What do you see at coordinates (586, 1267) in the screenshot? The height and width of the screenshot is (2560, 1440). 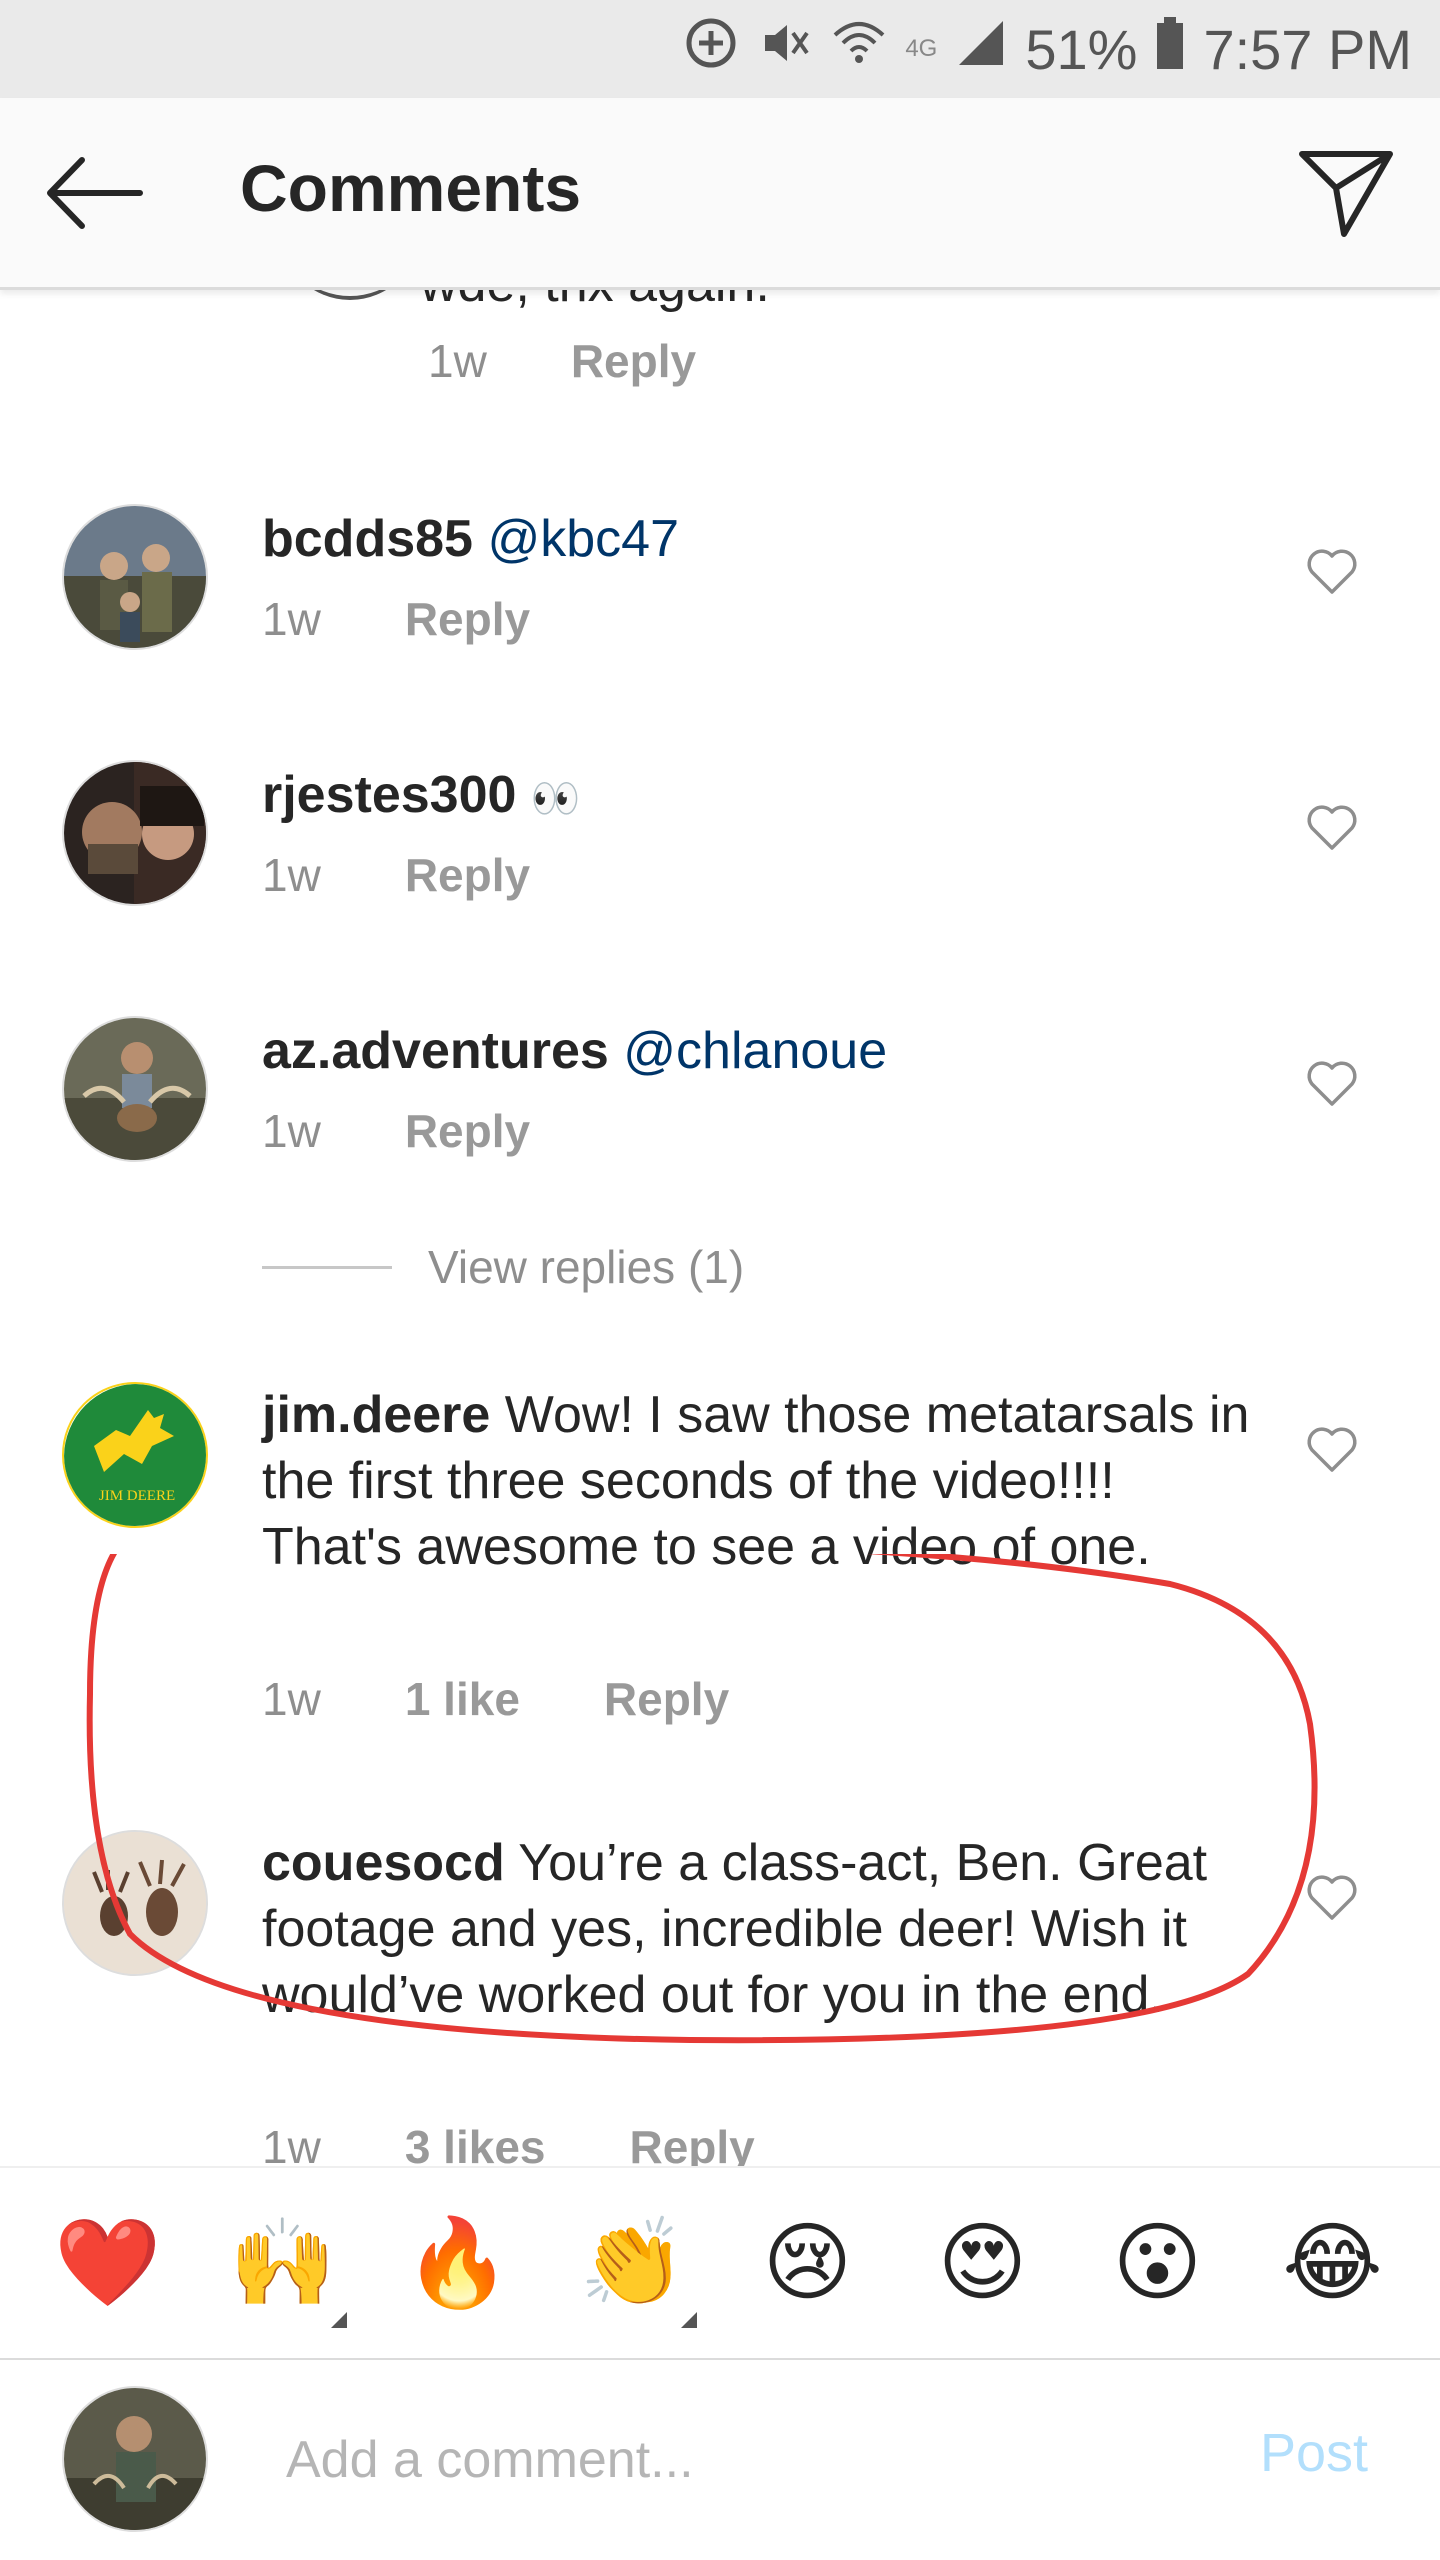 I see `view-replies-label: View replies (1)` at bounding box center [586, 1267].